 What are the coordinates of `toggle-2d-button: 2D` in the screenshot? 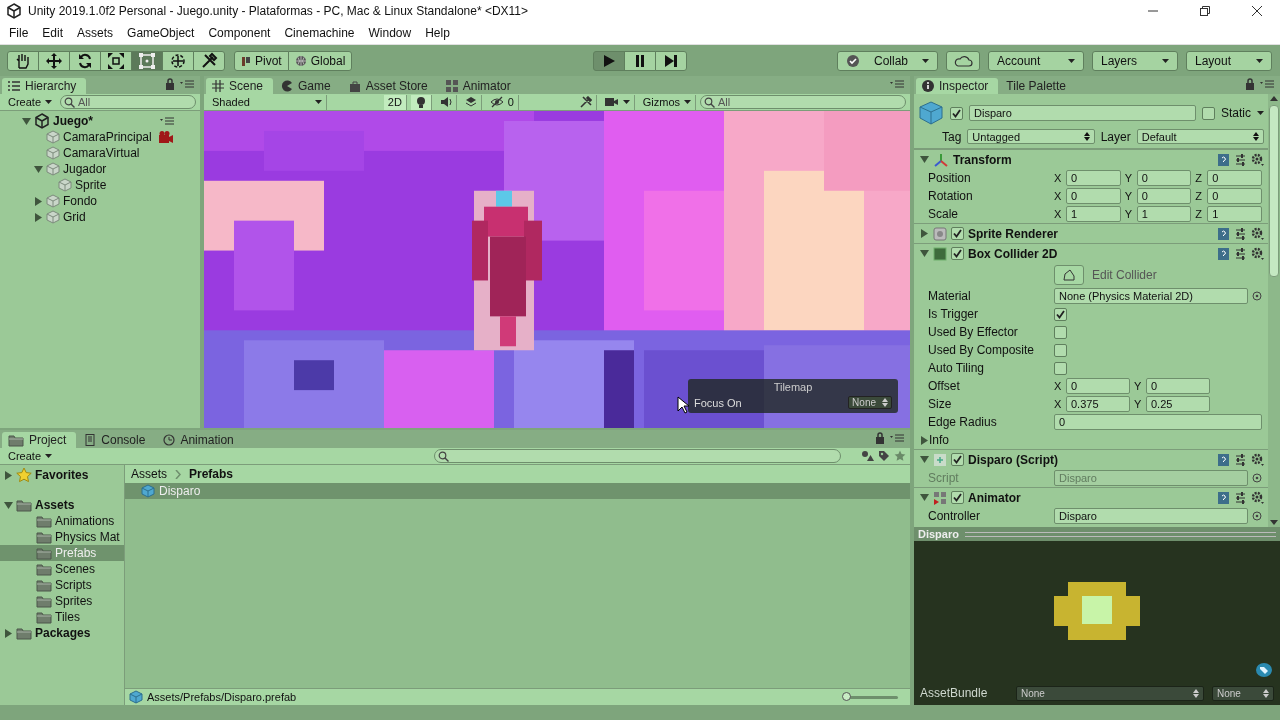 It's located at (395, 102).